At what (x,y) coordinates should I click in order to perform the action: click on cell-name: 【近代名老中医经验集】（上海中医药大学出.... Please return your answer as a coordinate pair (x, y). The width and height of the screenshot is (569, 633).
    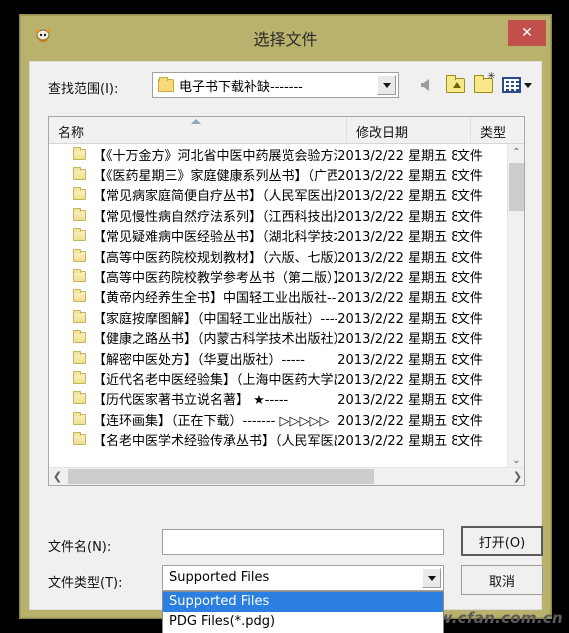
    Looking at the image, I should click on (193, 378).